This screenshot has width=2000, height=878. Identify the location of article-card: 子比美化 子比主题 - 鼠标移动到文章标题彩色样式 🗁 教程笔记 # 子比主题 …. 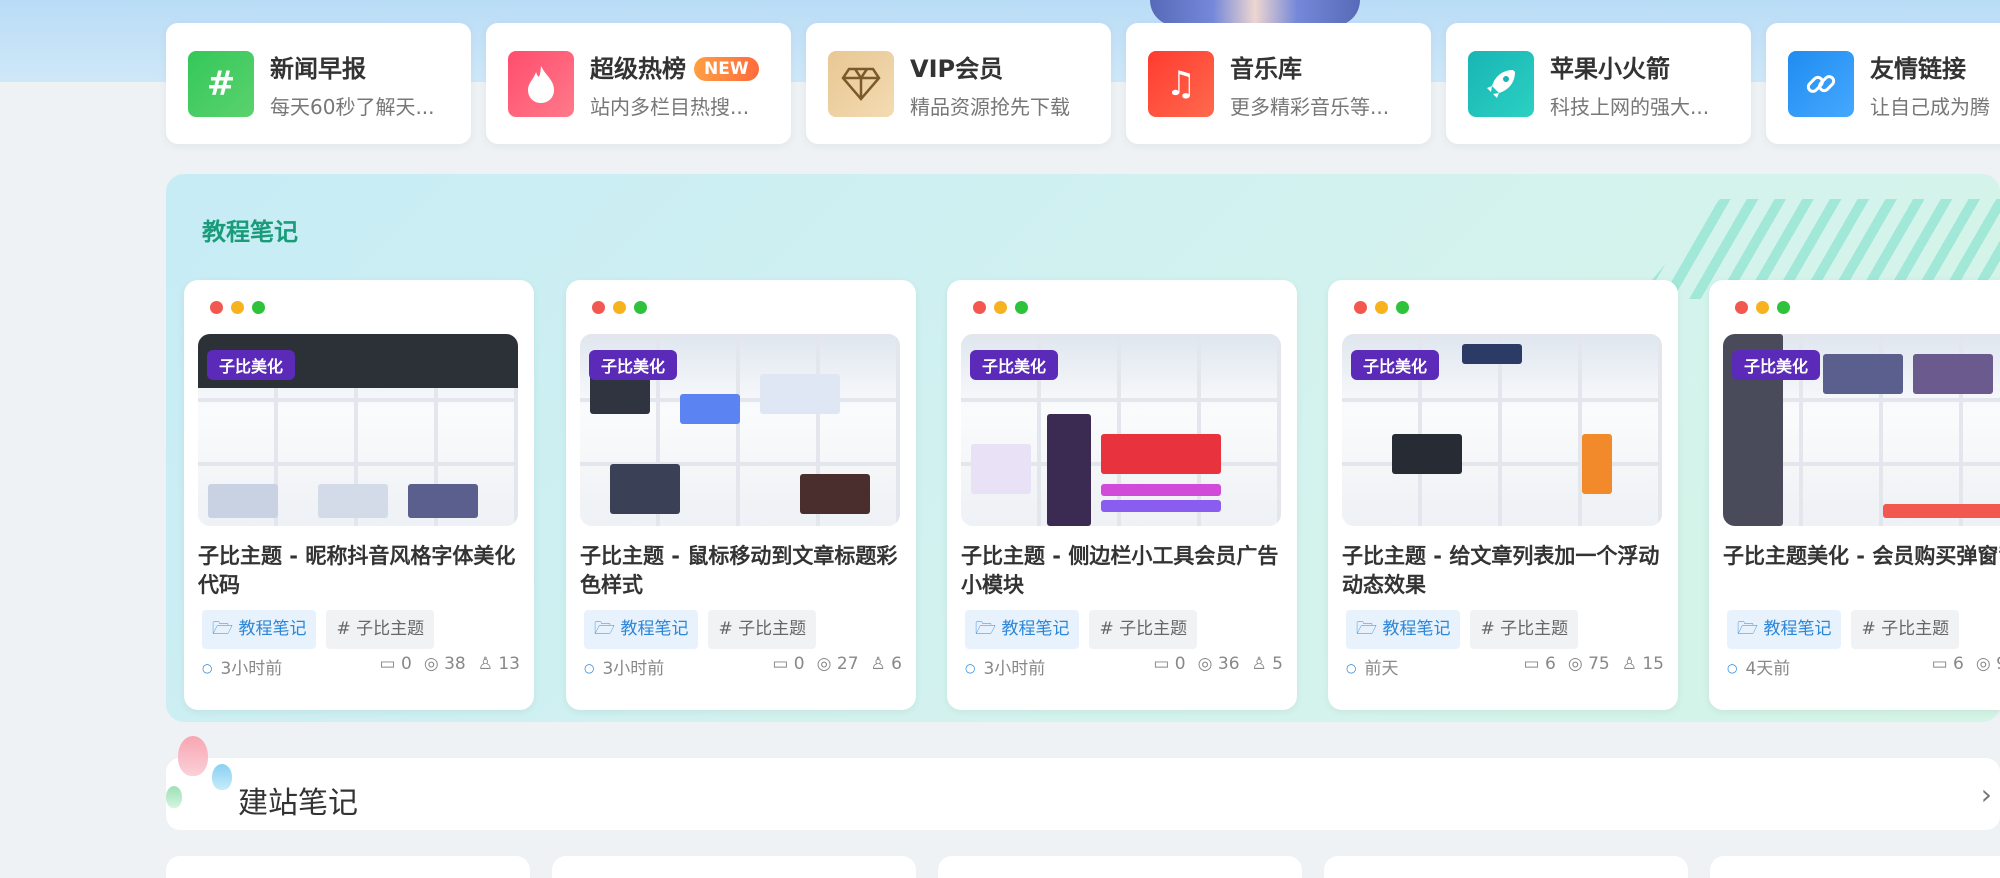
(741, 495).